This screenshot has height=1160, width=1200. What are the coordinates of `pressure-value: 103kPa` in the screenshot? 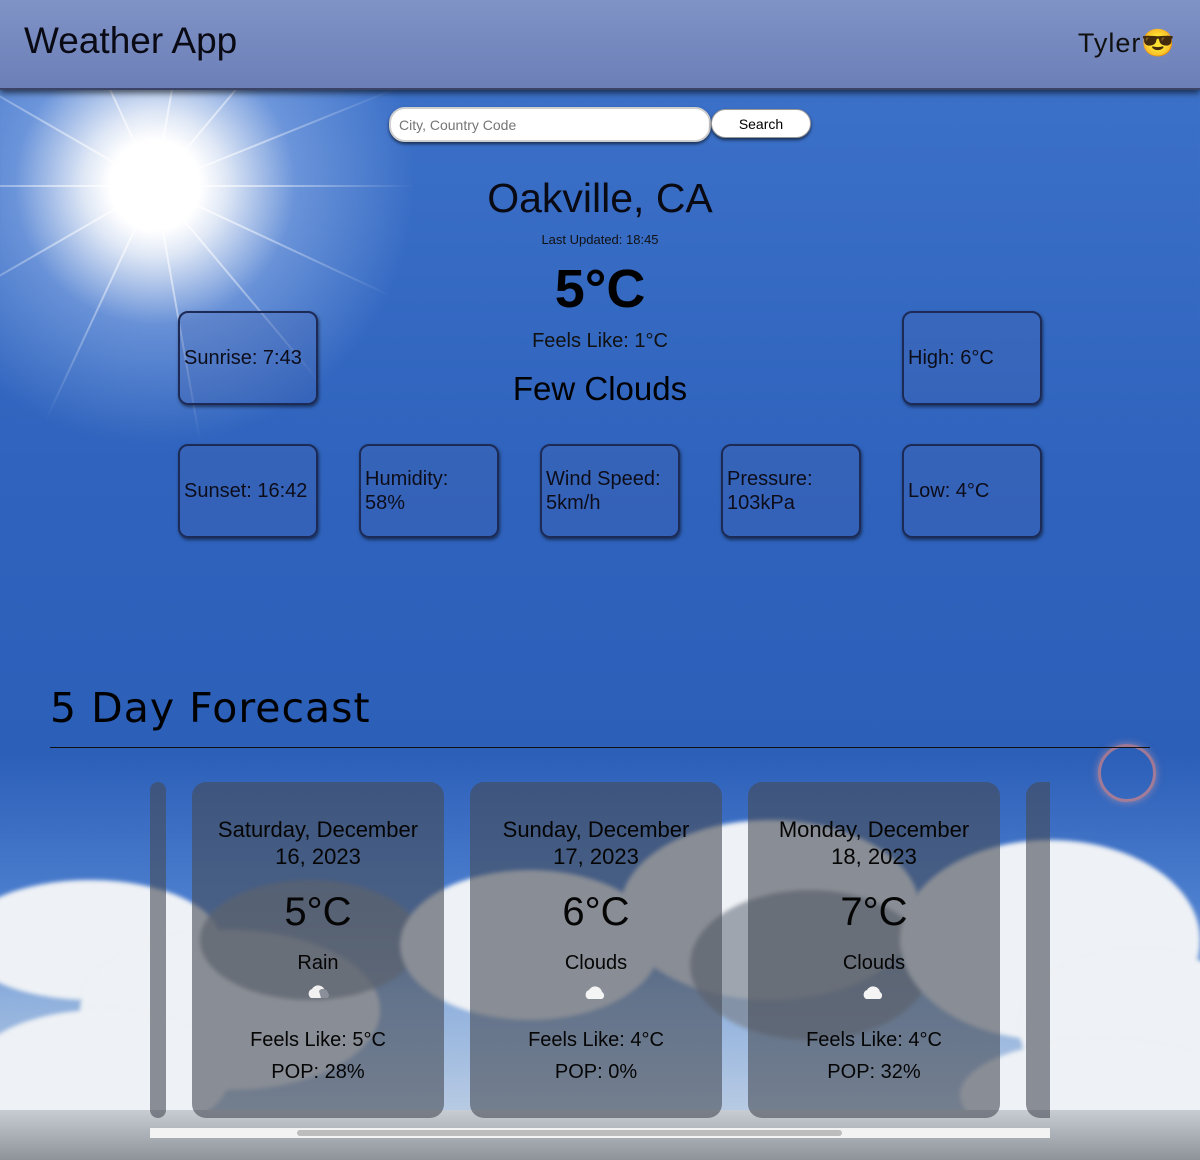 It's located at (761, 503).